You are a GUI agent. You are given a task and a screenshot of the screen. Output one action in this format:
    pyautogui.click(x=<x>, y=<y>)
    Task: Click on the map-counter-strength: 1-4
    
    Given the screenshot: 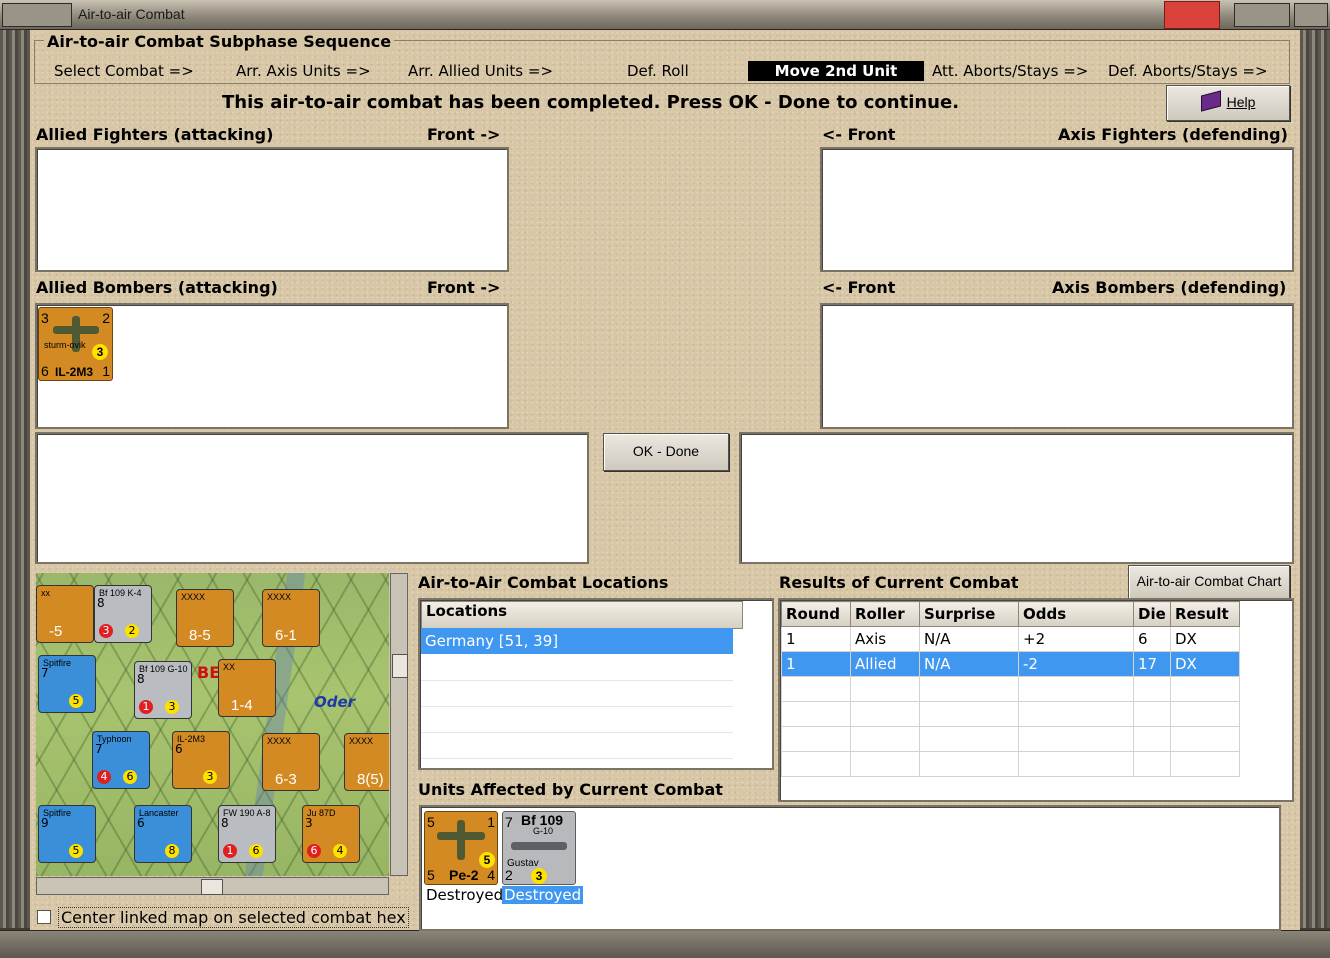 What is the action you would take?
    pyautogui.click(x=242, y=705)
    